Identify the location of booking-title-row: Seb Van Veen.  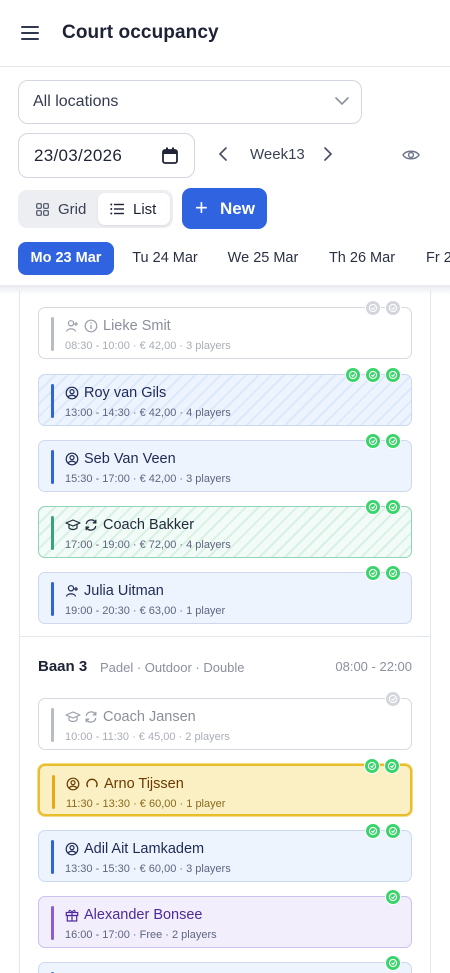
(120, 459).